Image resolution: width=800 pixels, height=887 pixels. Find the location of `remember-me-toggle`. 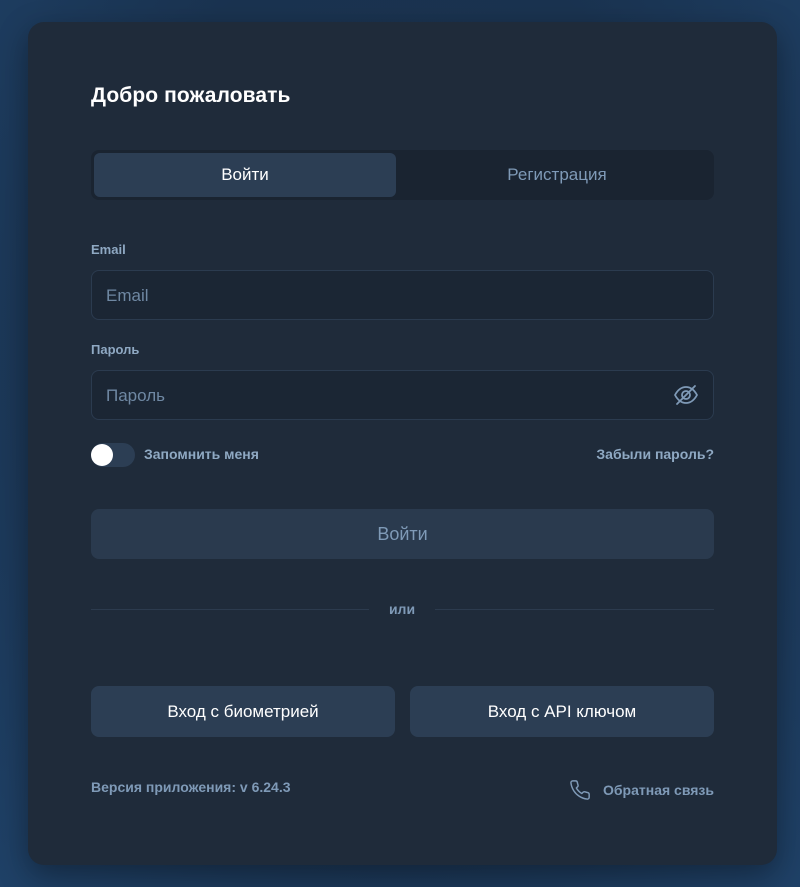

remember-me-toggle is located at coordinates (113, 455).